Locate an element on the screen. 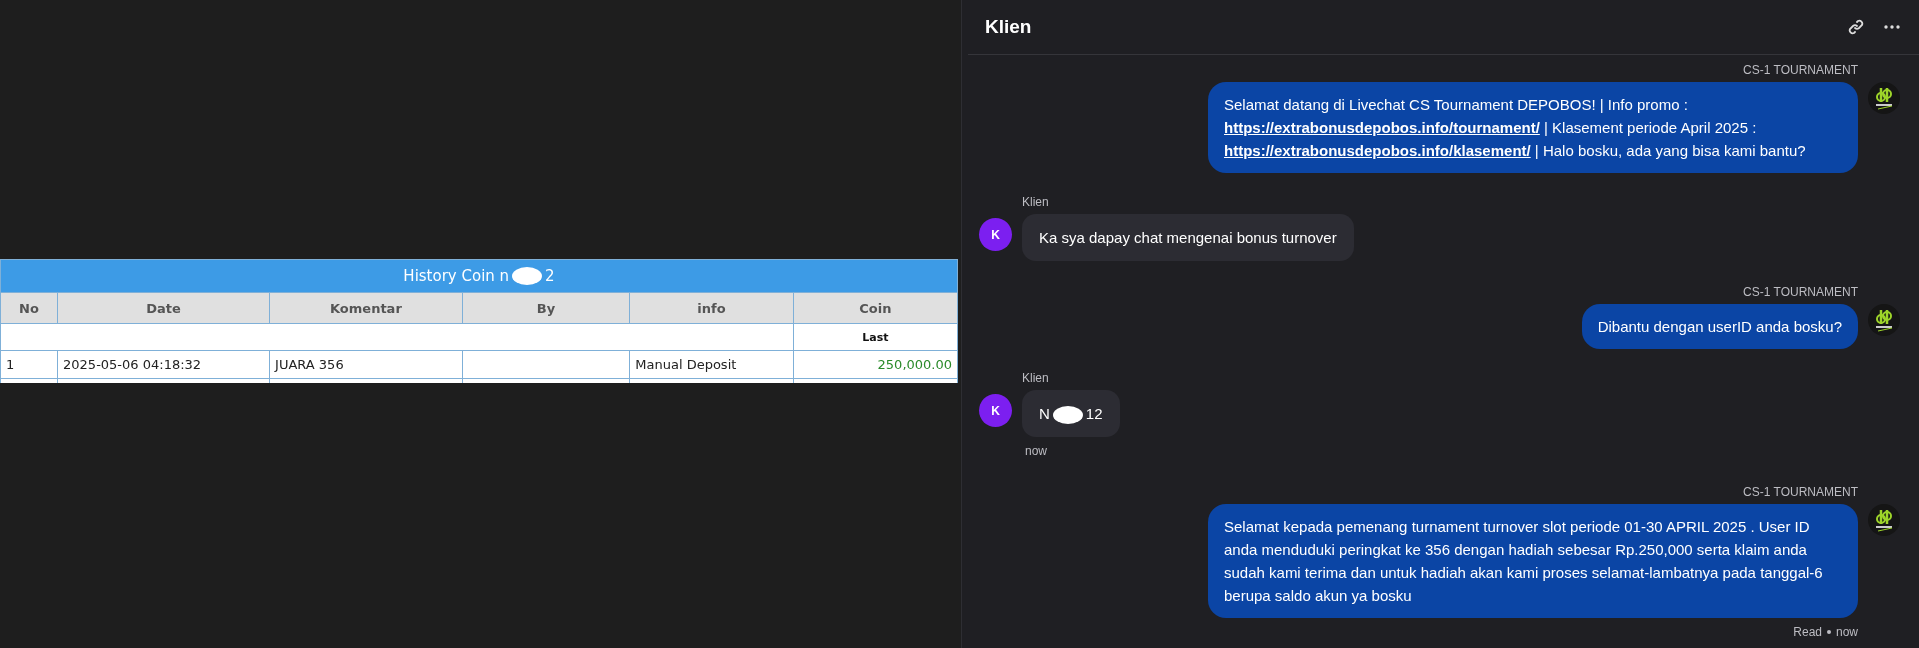 The width and height of the screenshot is (1919, 648). message-link: https://extrabonusdepobos.info/tournament/ is located at coordinates (1382, 127).